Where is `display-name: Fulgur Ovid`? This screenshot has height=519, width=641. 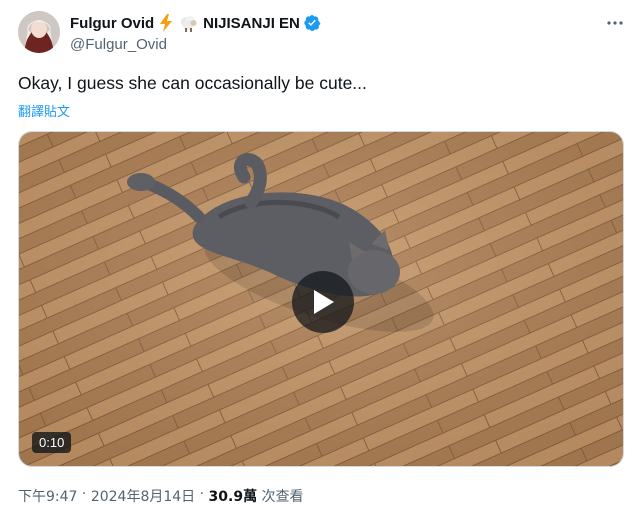
display-name: Fulgur Ovid is located at coordinates (112, 23).